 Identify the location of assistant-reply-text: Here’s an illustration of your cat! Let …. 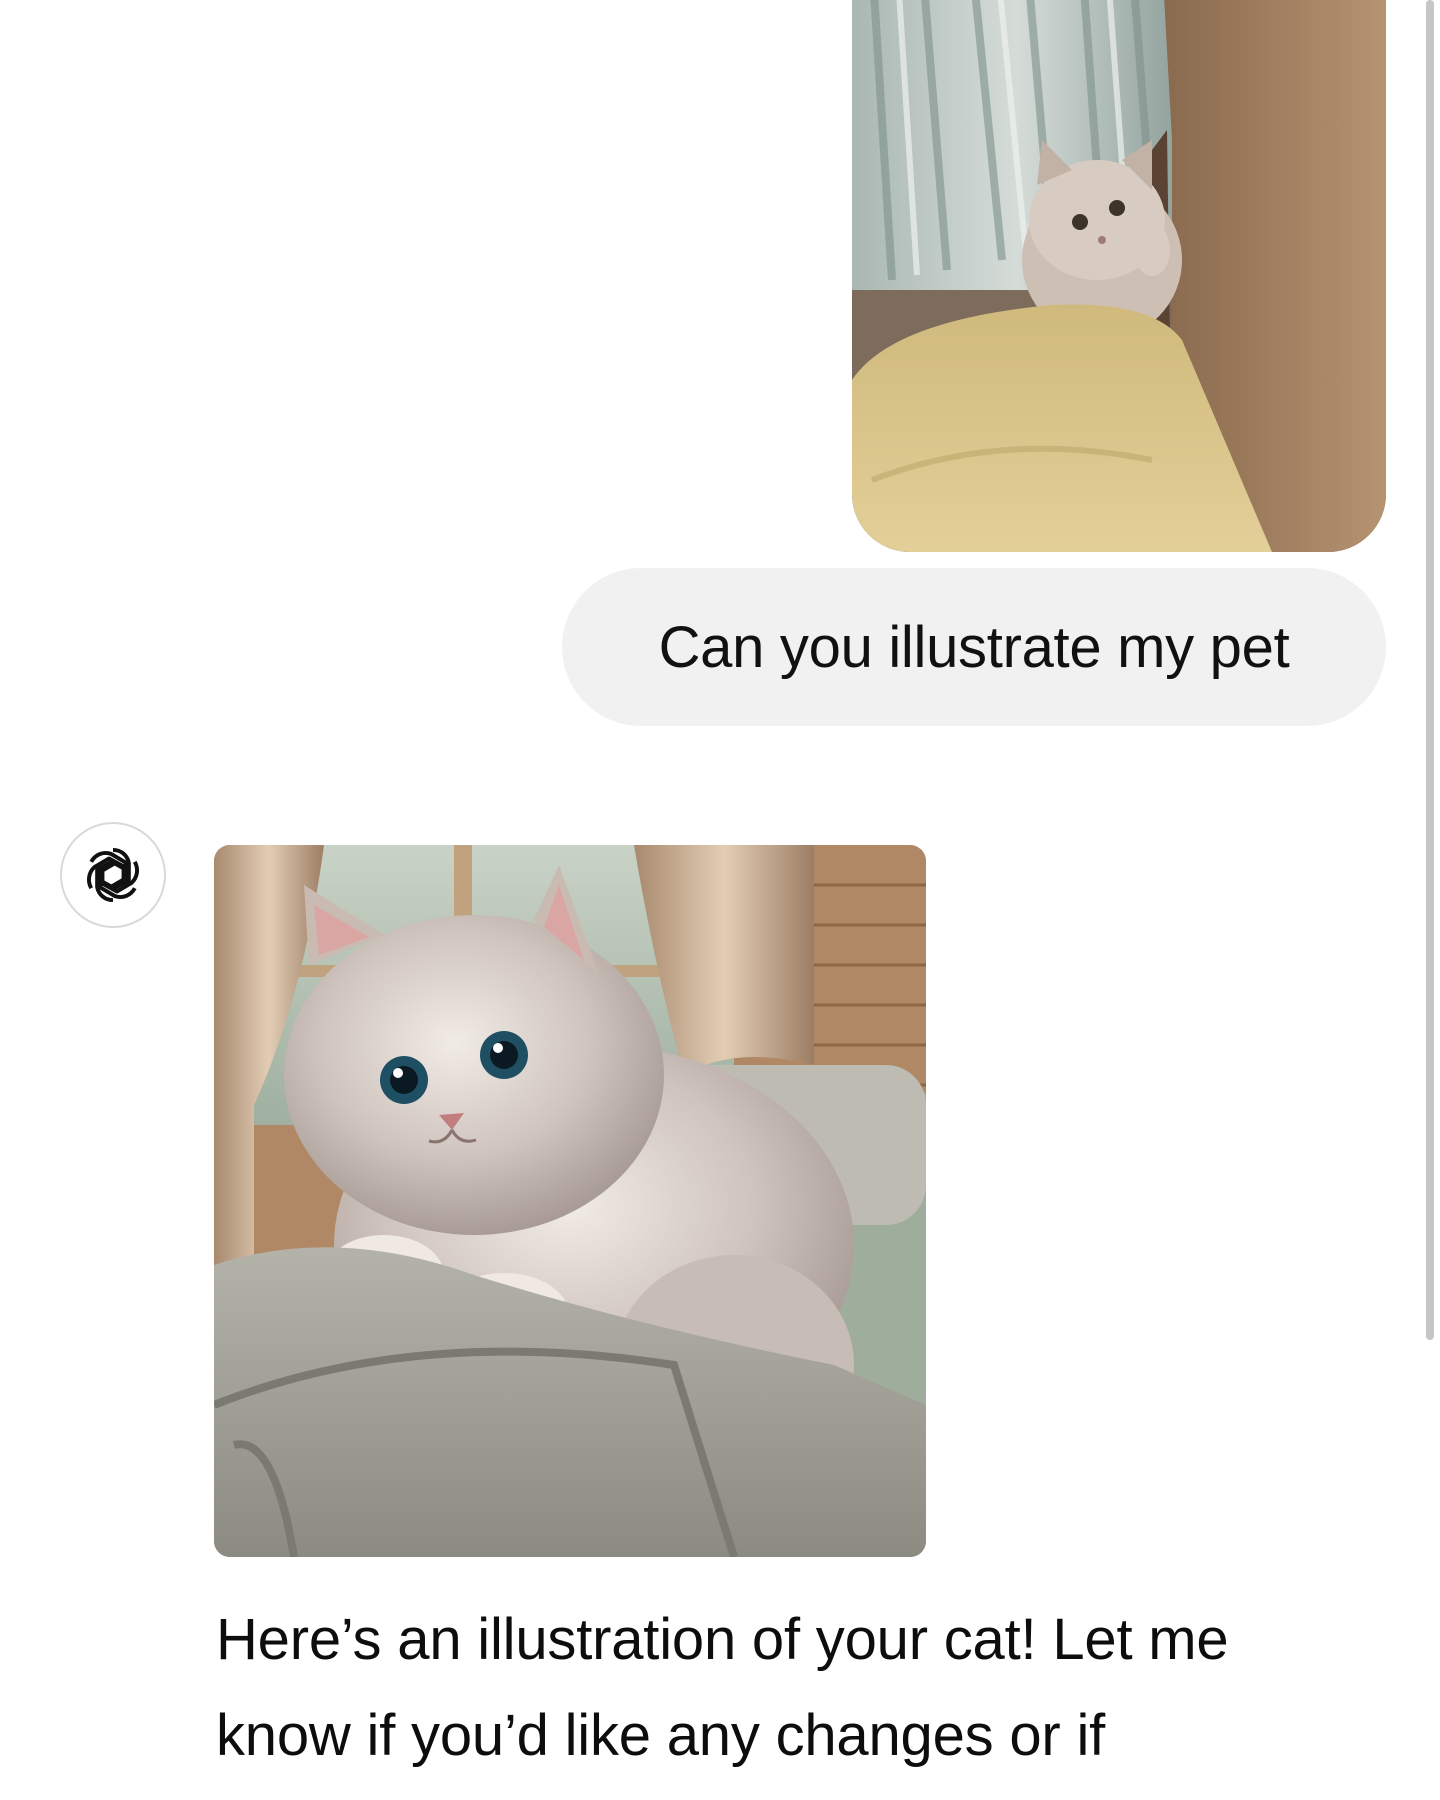
(722, 1687).